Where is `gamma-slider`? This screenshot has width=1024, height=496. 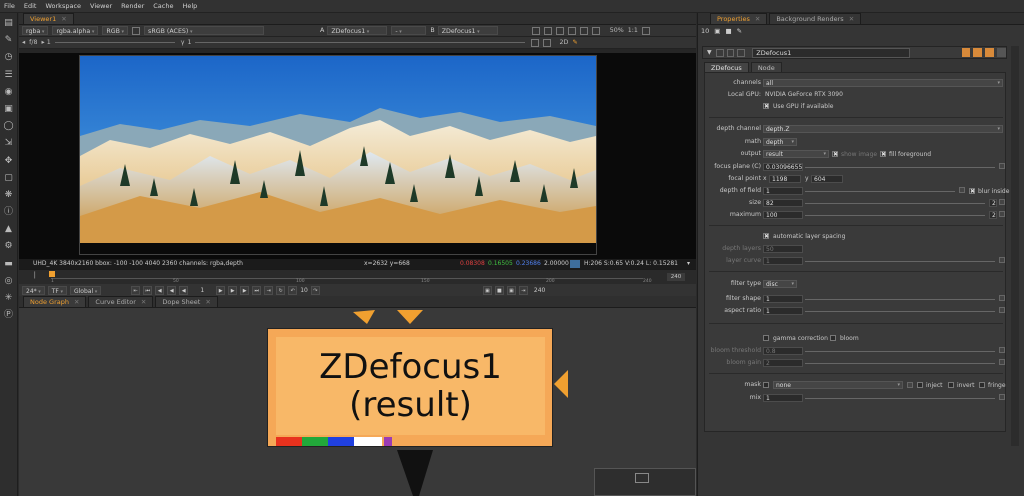
gamma-slider is located at coordinates (360, 43).